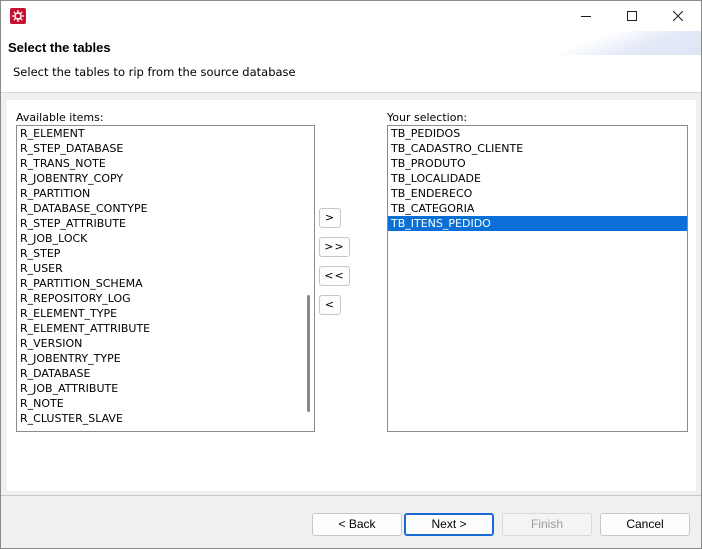 The image size is (702, 549). Describe the element at coordinates (59, 47) in the screenshot. I see `page-title: Select the tables` at that location.